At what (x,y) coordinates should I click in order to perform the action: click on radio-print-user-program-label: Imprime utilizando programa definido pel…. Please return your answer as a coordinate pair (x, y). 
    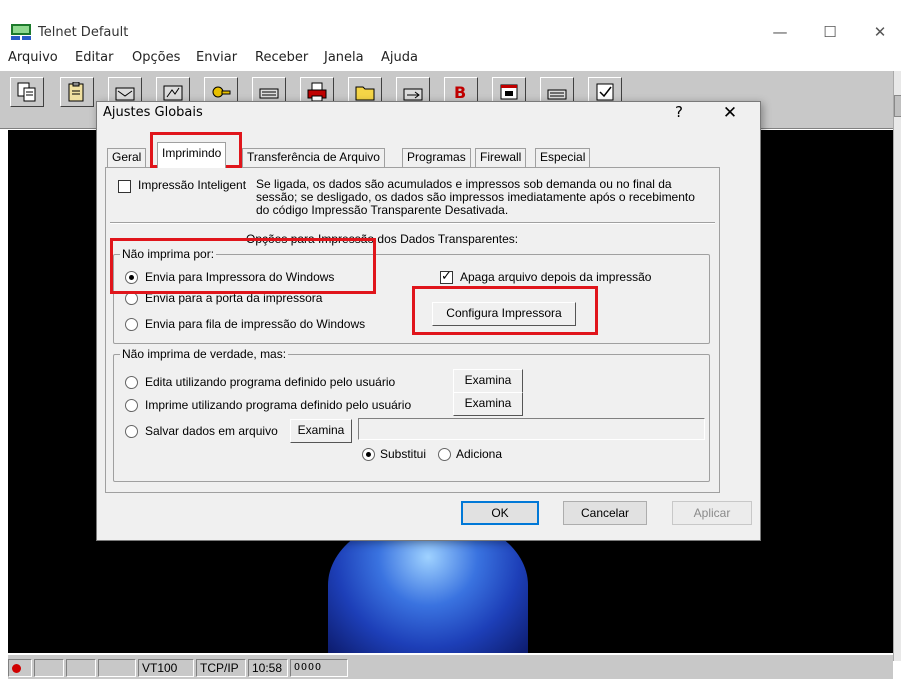
    Looking at the image, I should click on (278, 405).